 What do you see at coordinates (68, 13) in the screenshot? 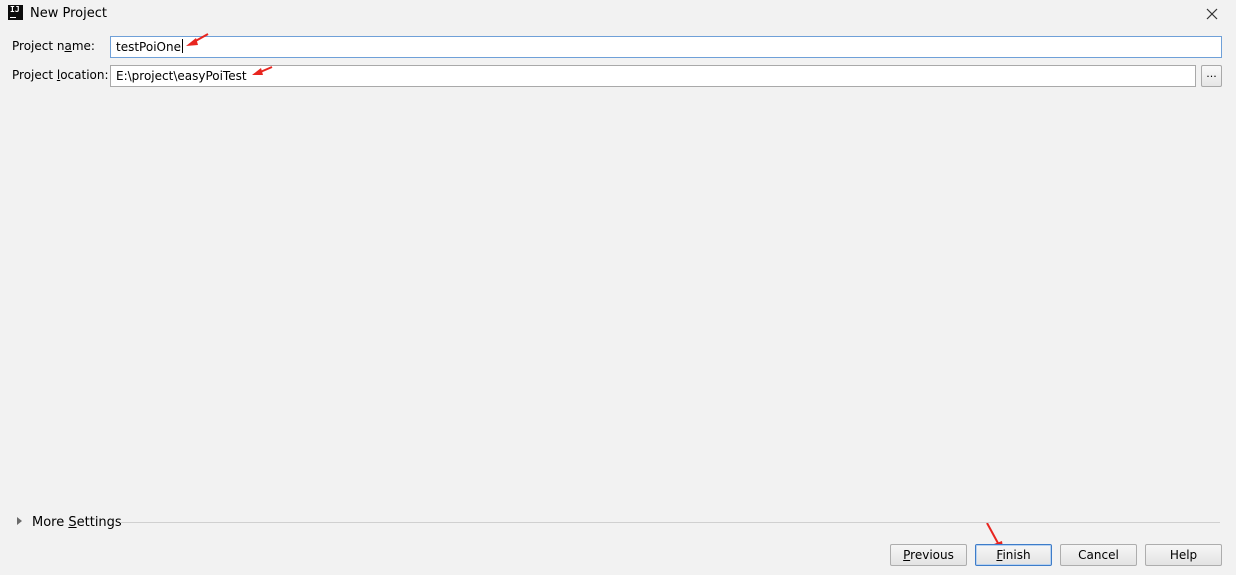
I see `window-title: New Project` at bounding box center [68, 13].